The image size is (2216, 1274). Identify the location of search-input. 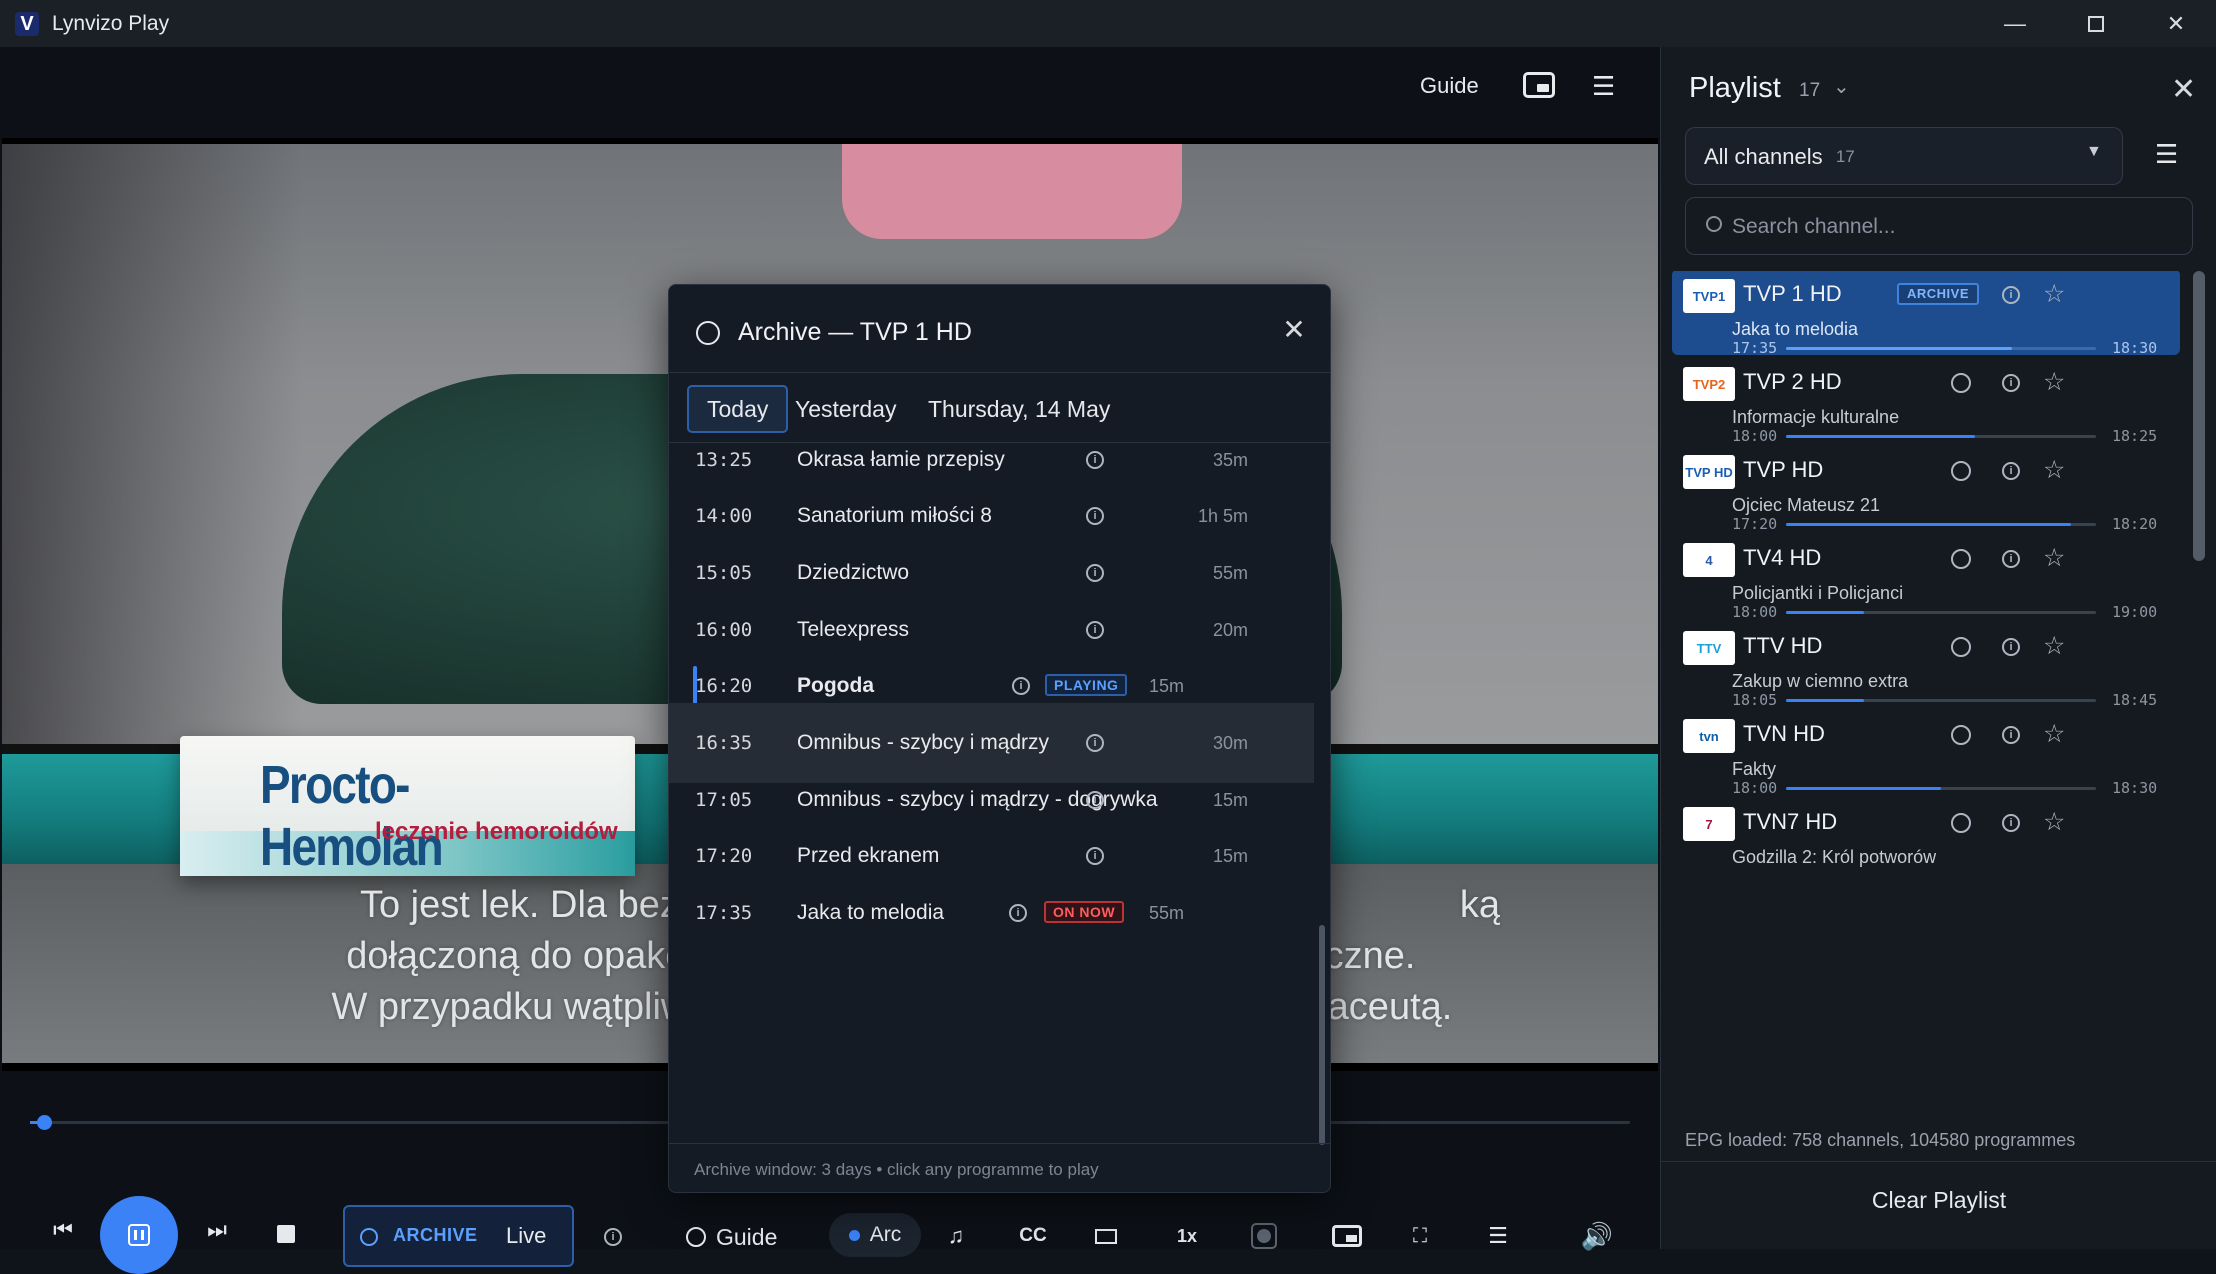
(1952, 227).